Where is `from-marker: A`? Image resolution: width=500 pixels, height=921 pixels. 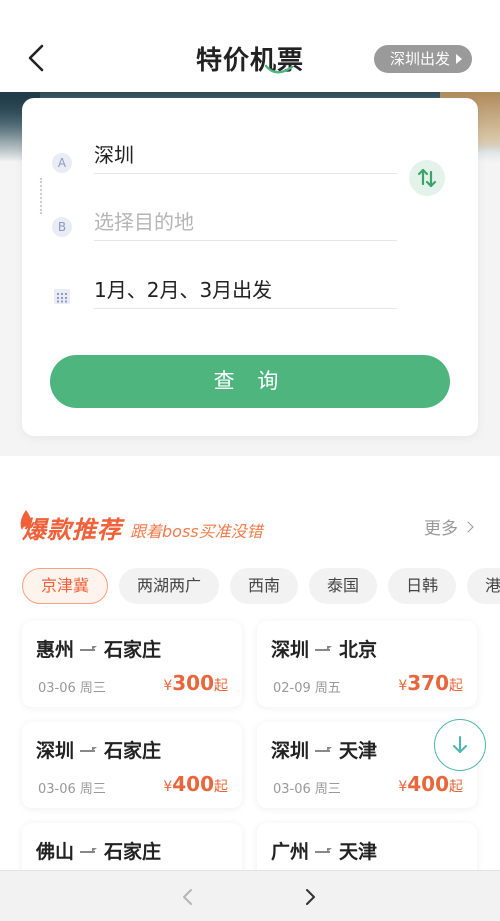 from-marker: A is located at coordinates (62, 163).